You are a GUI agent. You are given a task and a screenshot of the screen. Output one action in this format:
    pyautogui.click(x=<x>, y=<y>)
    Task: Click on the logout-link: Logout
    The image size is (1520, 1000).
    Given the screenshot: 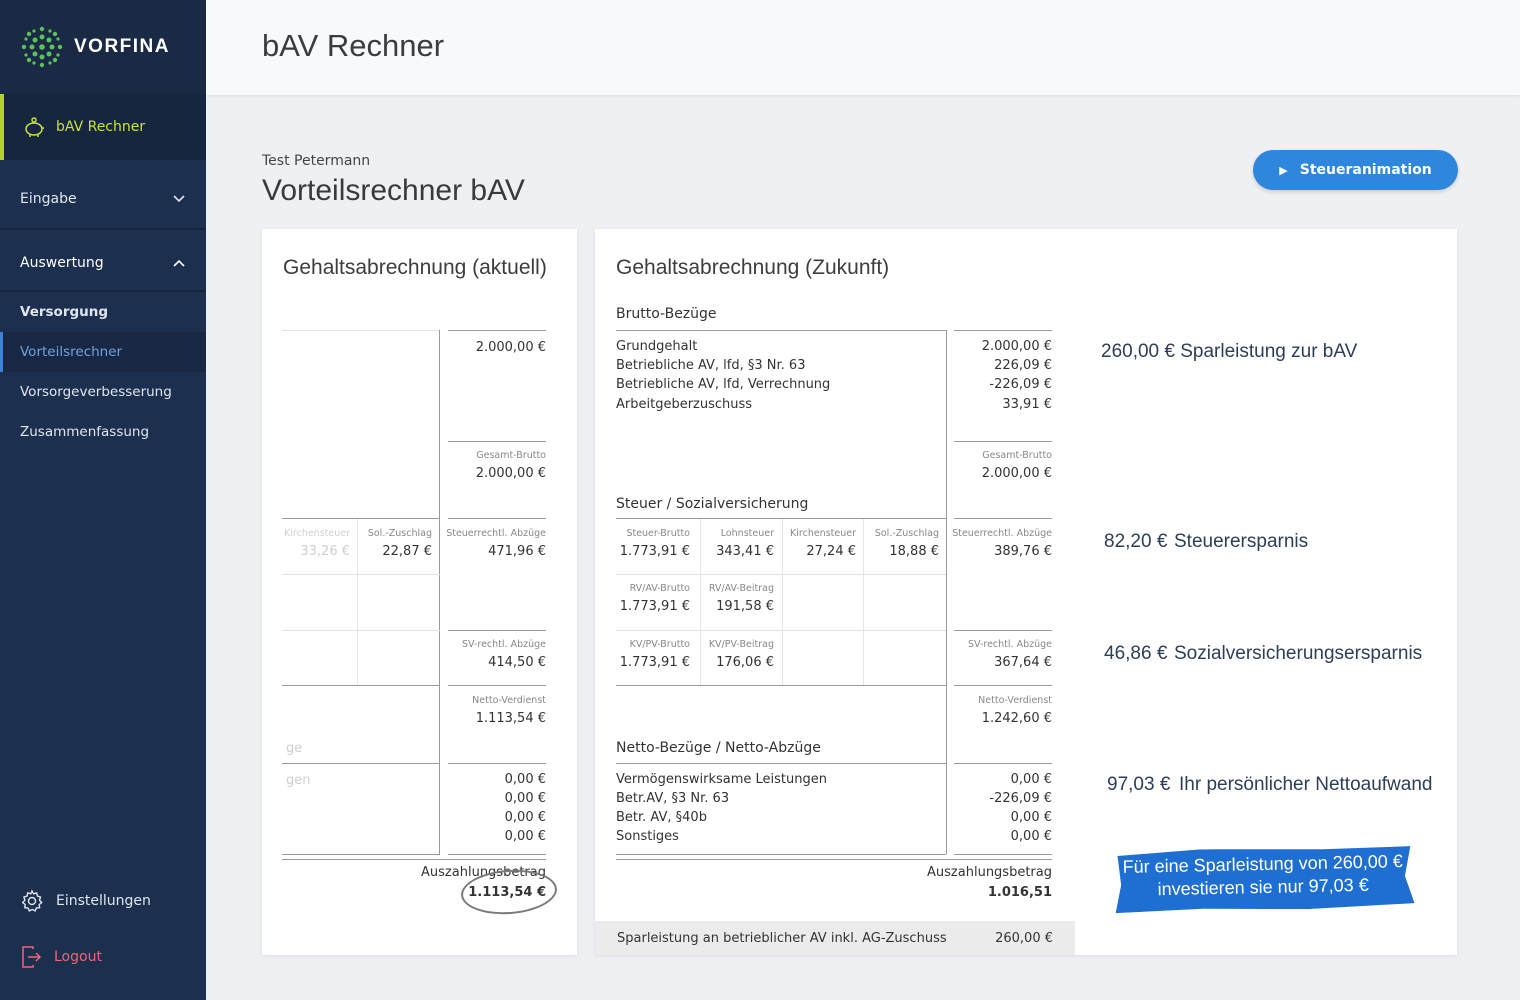 What is the action you would take?
    pyautogui.click(x=103, y=957)
    